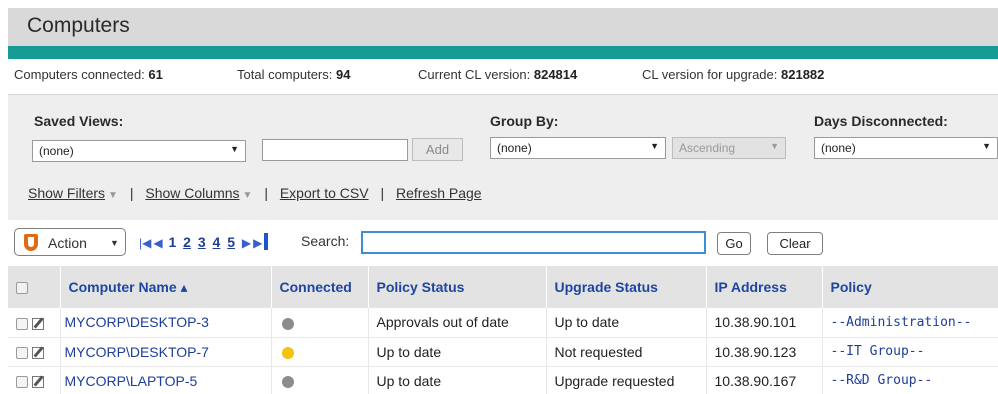  I want to click on page-header: Computers, so click(503, 27).